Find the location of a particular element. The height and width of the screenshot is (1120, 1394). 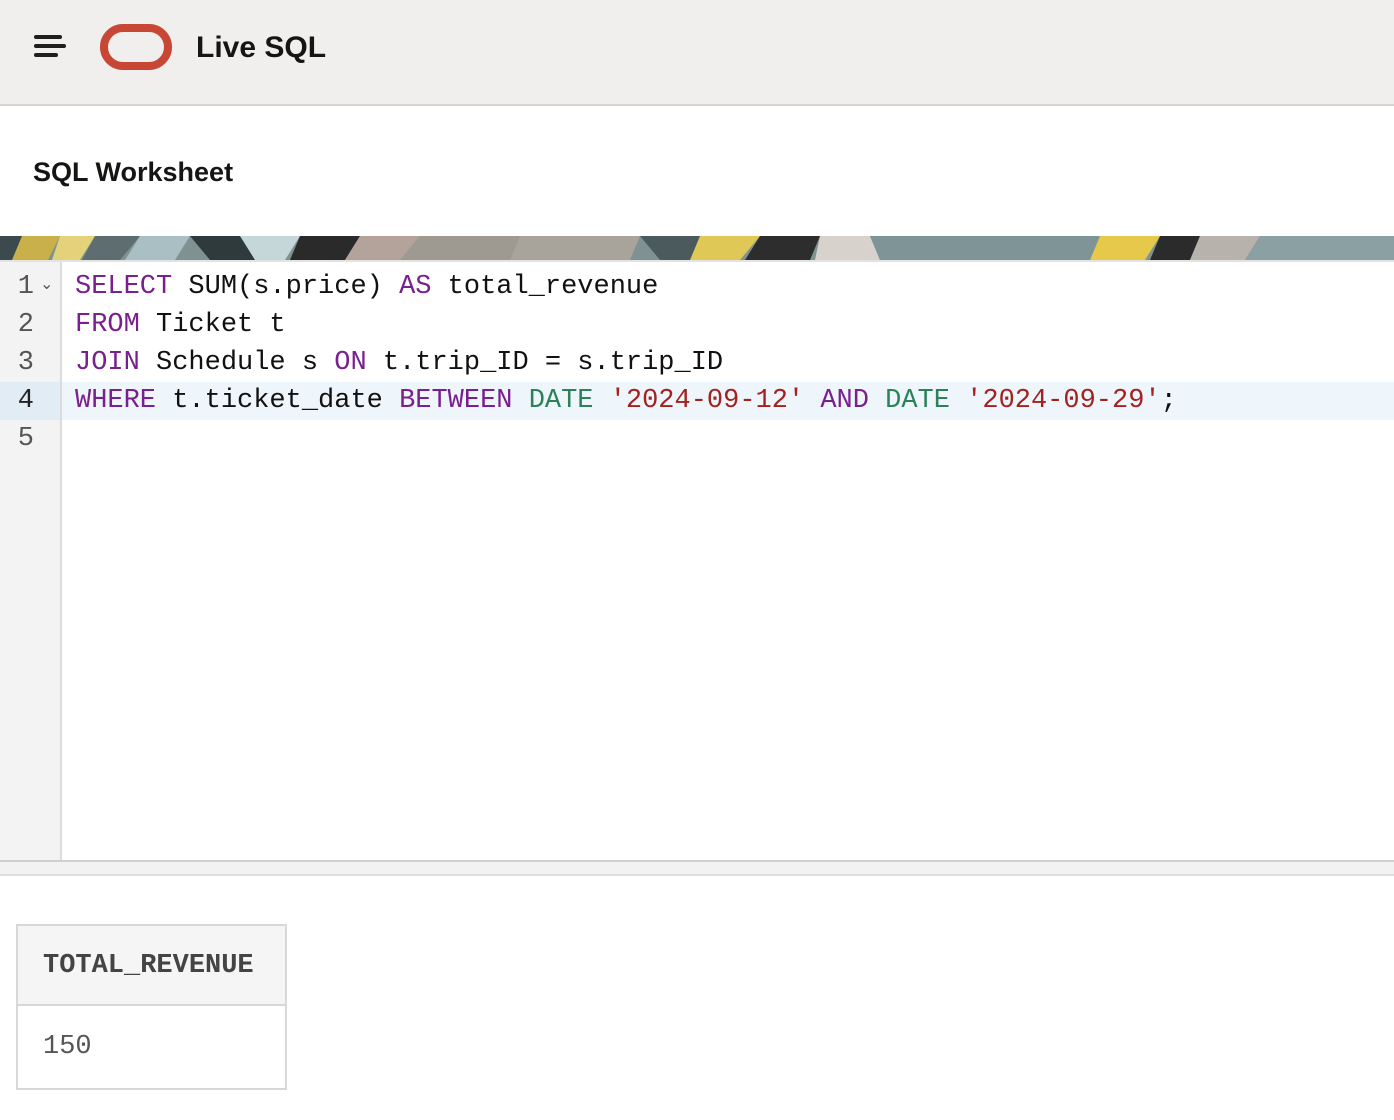

code-token-kw: FROM is located at coordinates (107, 325).